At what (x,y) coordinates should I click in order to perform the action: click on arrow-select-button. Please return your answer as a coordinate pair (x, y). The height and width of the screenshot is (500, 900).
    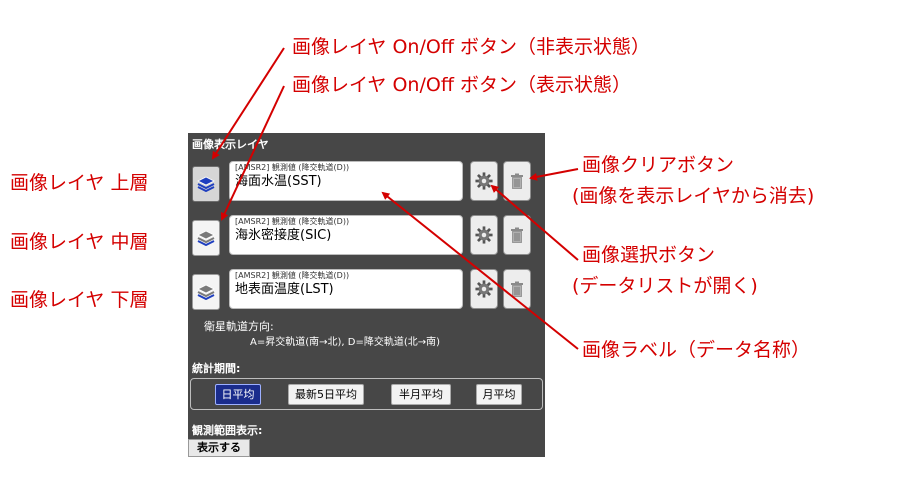
    Looking at the image, I should click on (534, 222).